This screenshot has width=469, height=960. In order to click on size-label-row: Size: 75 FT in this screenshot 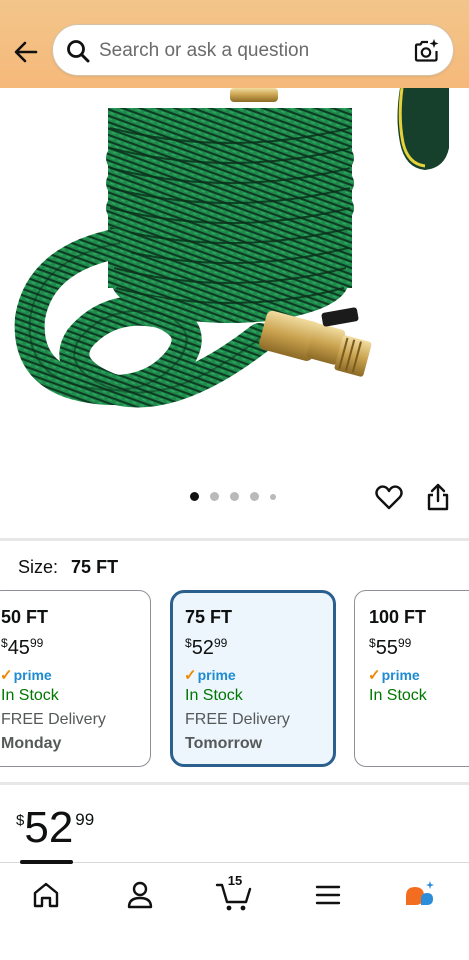, I will do `click(68, 567)`.